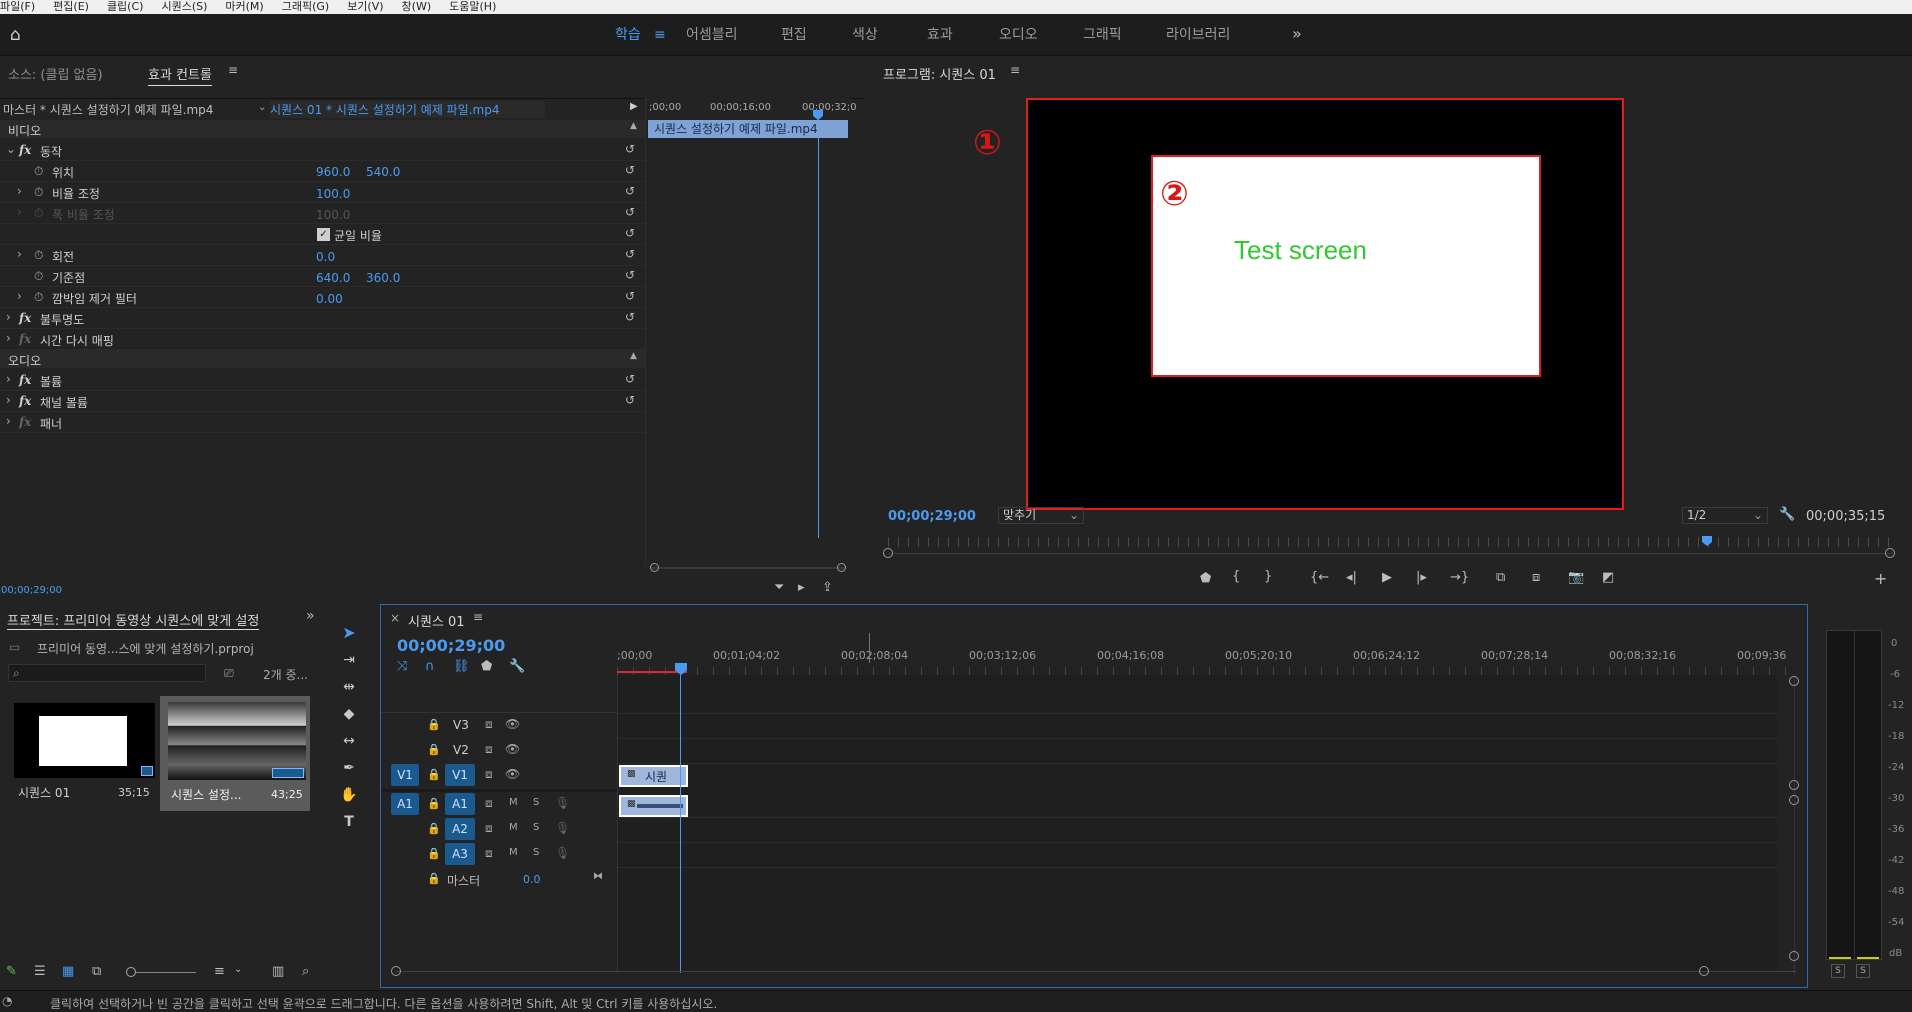 The image size is (1912, 1012). Describe the element at coordinates (460, 775) in the screenshot. I see `track-target-v1: V1` at that location.